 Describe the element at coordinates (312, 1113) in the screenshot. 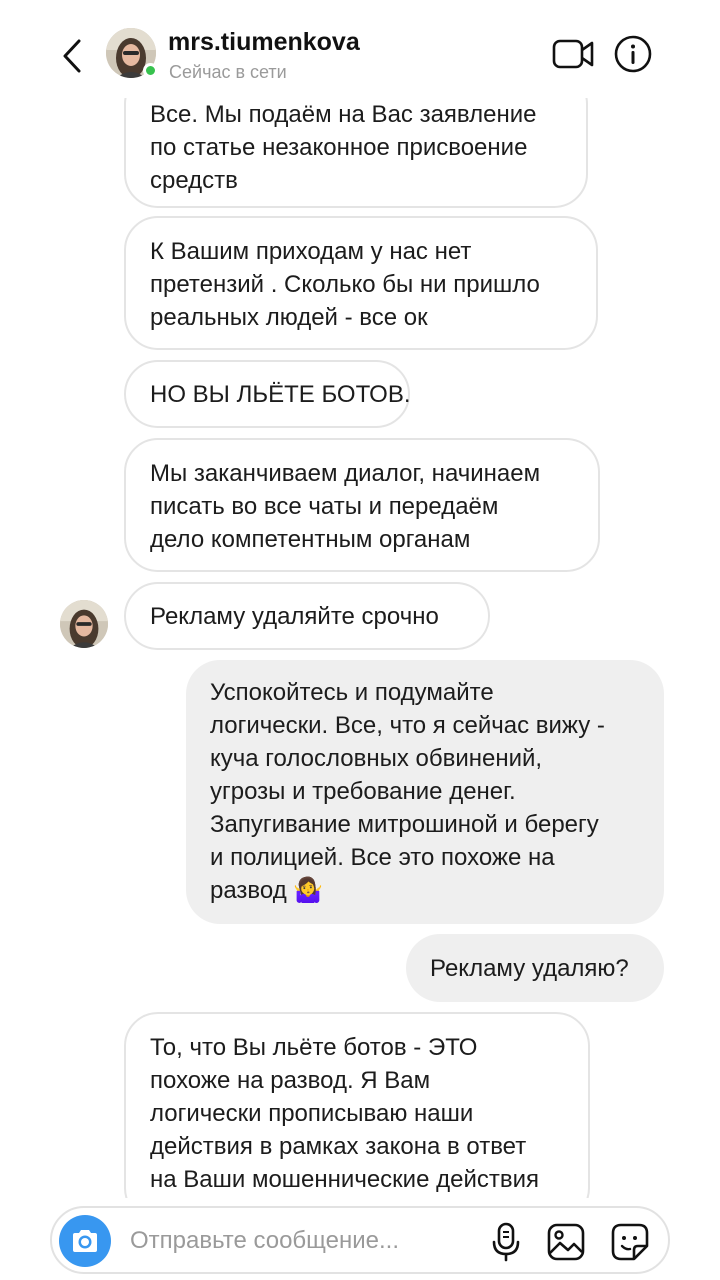

I see `message-line: логически прописываю наши` at that location.